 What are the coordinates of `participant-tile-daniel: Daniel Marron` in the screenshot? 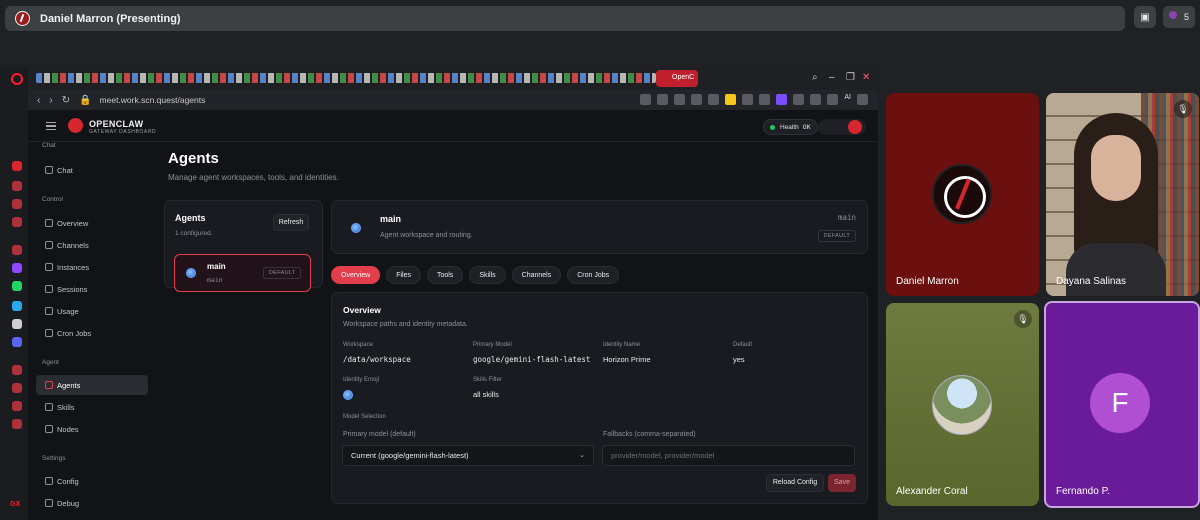 It's located at (962, 194).